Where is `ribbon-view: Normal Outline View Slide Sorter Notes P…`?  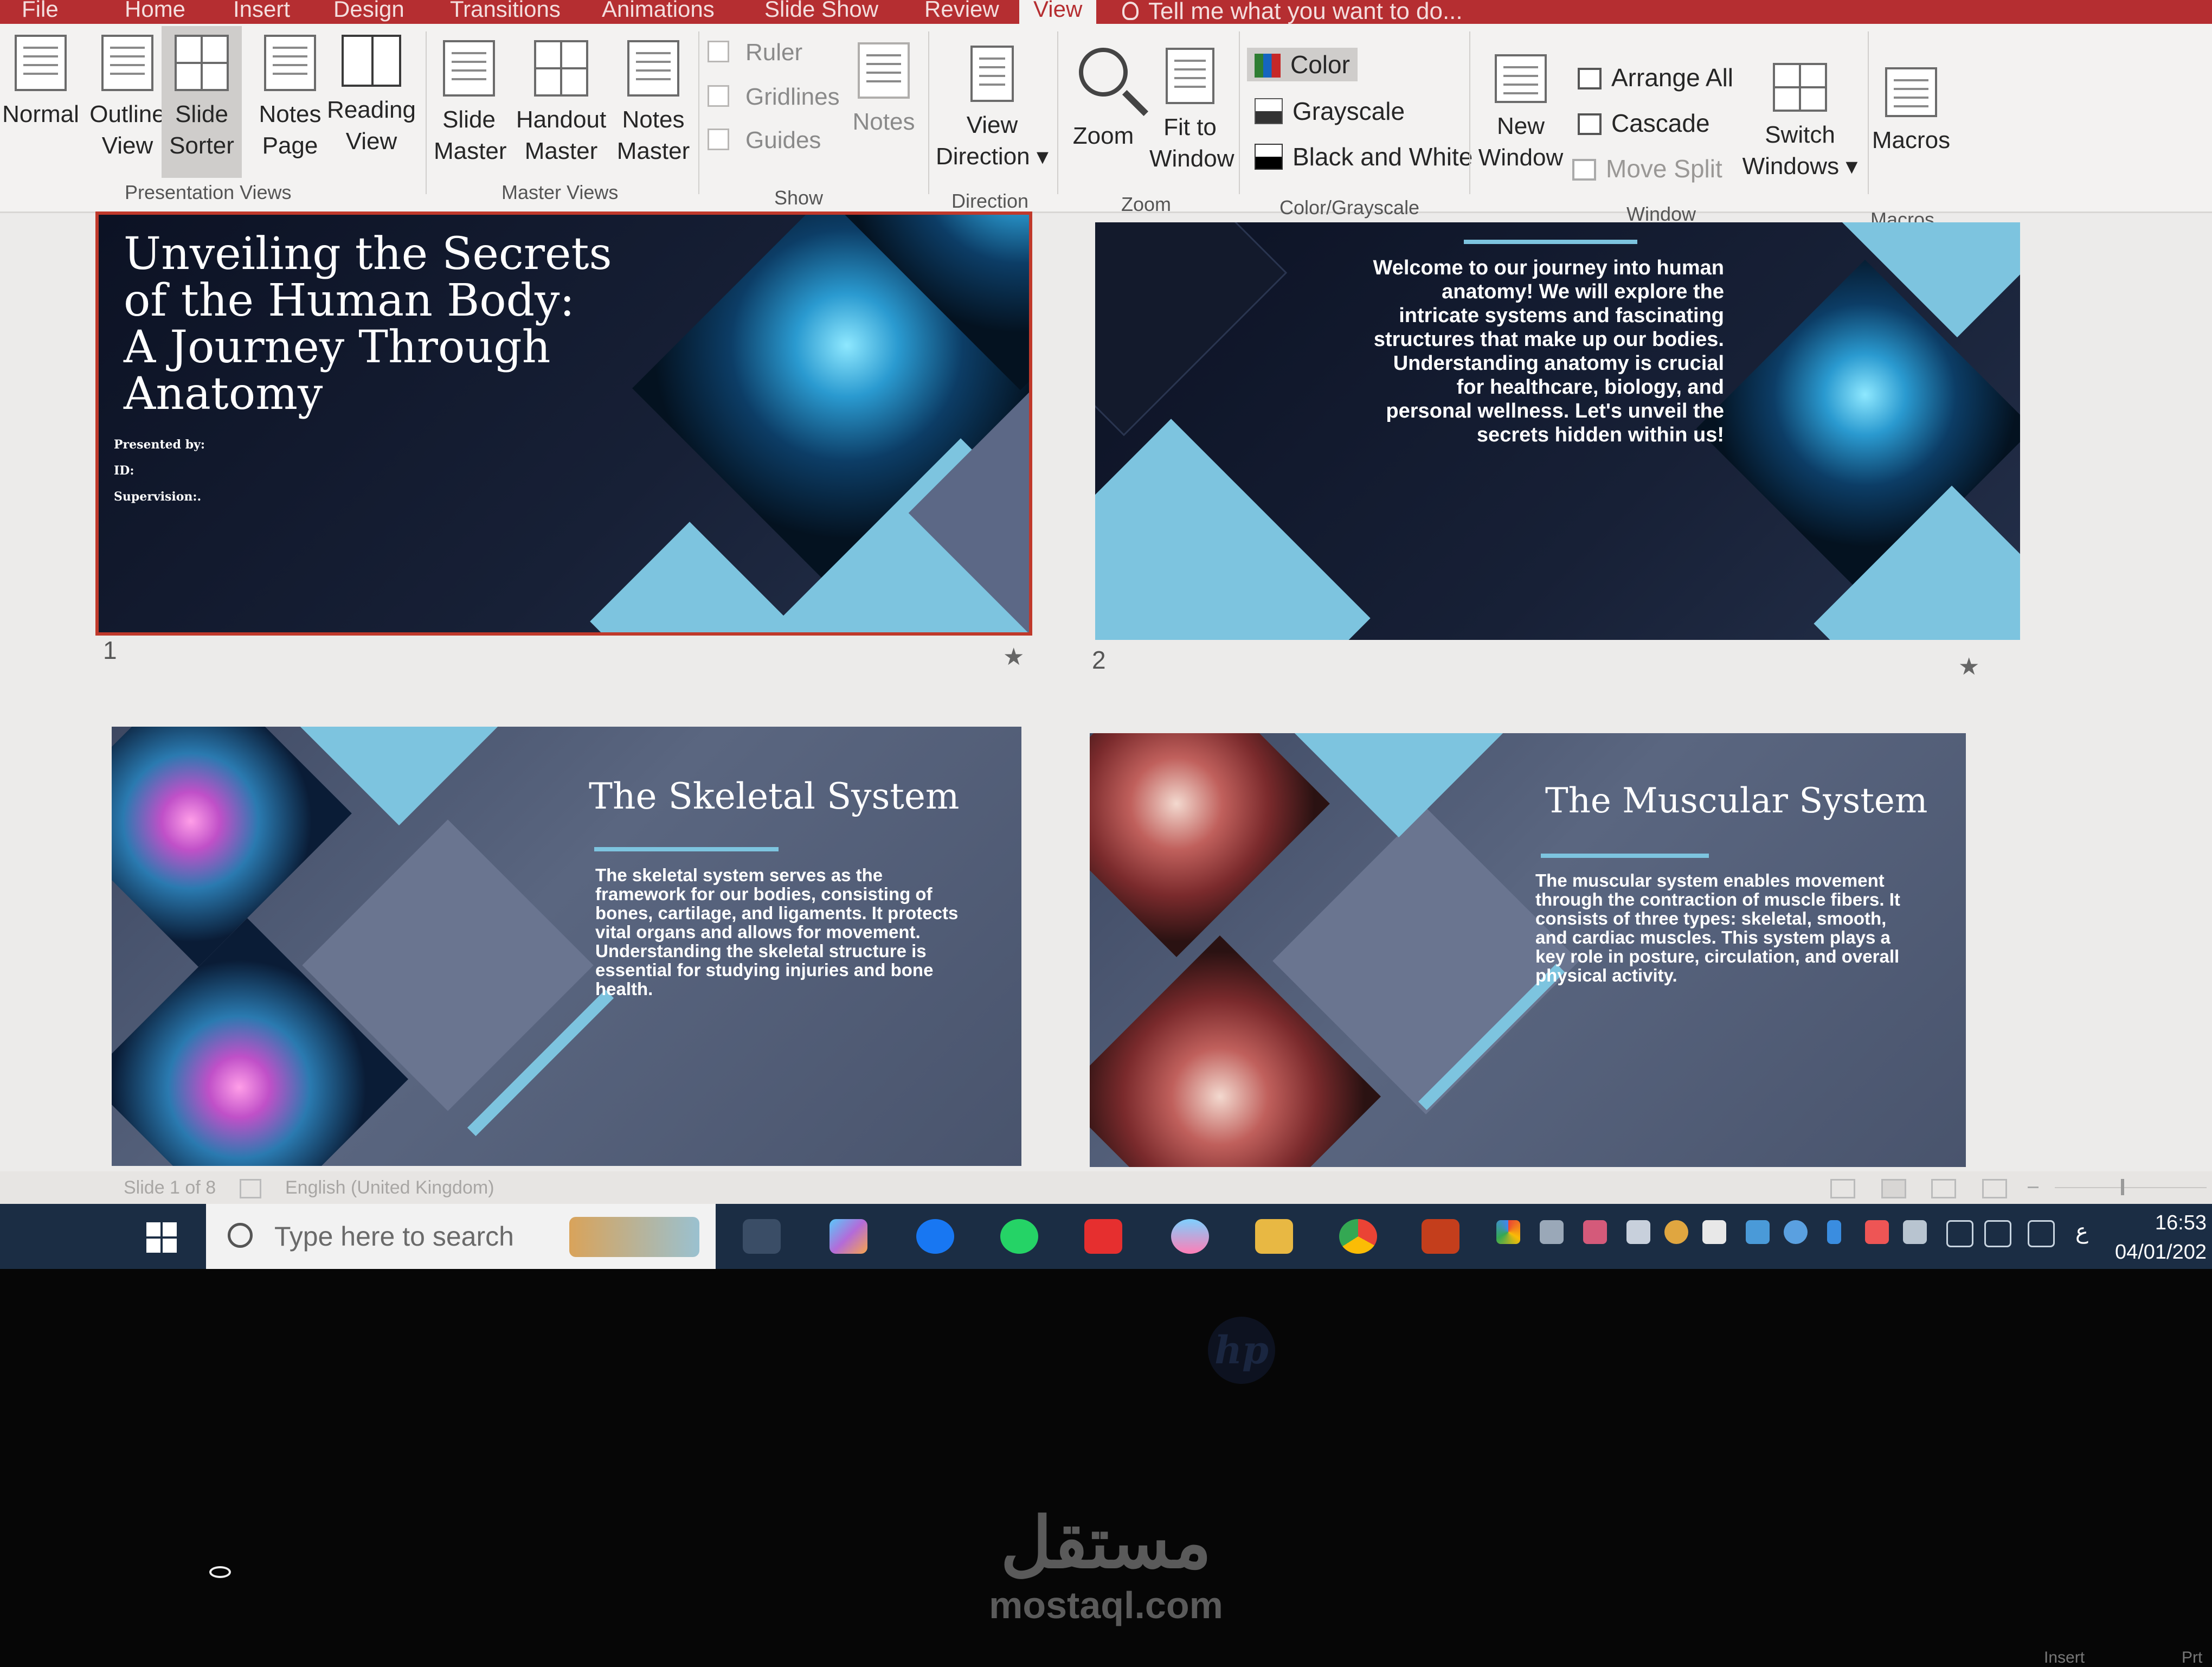
ribbon-view: Normal Outline View Slide Sorter Notes P… is located at coordinates (1106, 127).